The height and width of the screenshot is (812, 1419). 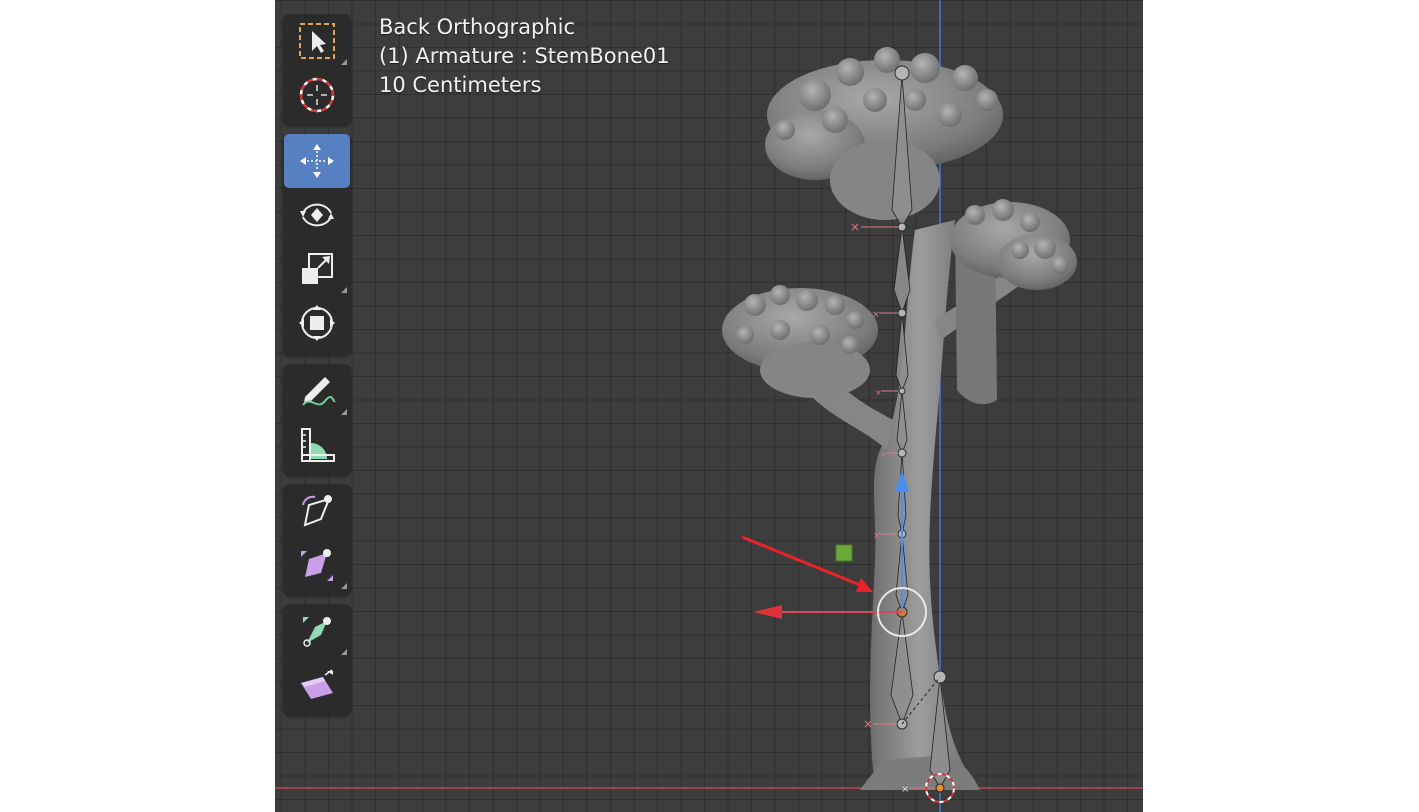 I want to click on tool-bone-envelope, so click(x=317, y=631).